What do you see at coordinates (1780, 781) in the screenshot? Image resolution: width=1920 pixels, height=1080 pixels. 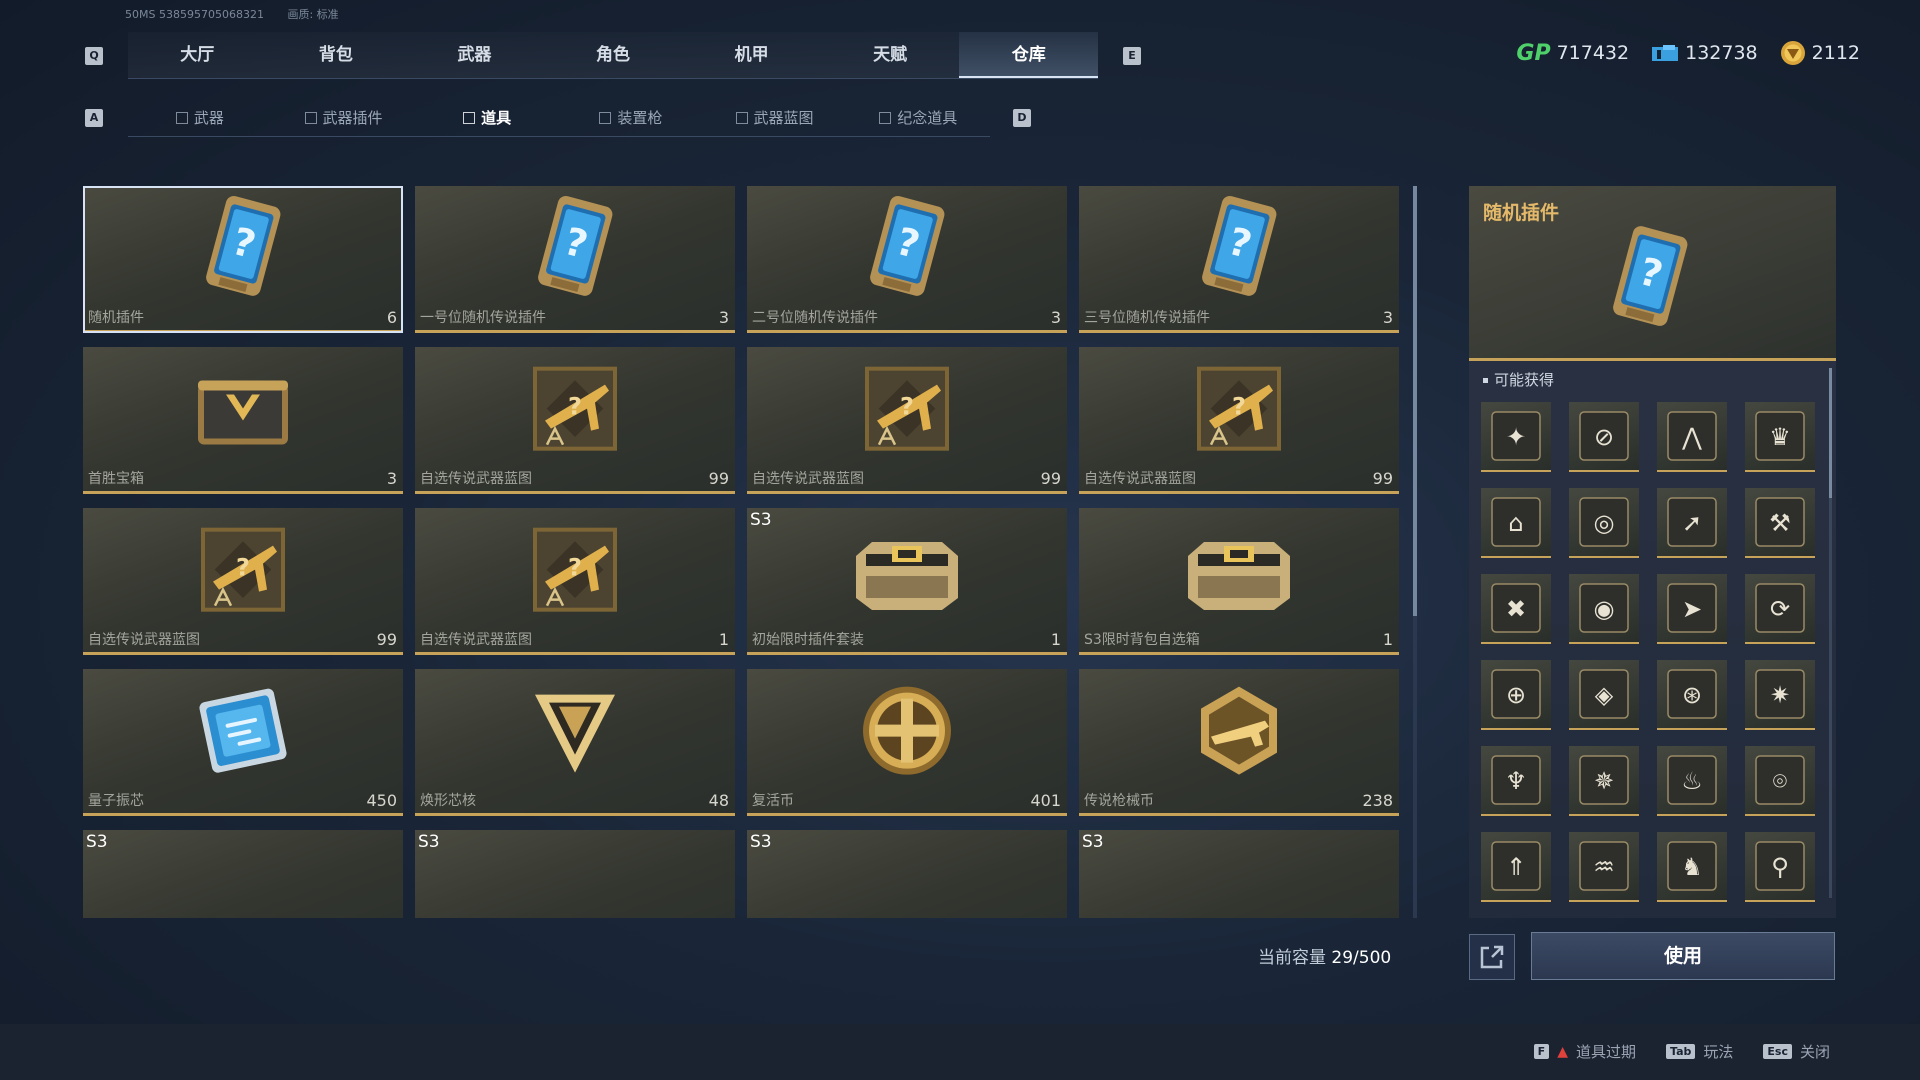 I see `reward-plugin-icon: ⌾` at bounding box center [1780, 781].